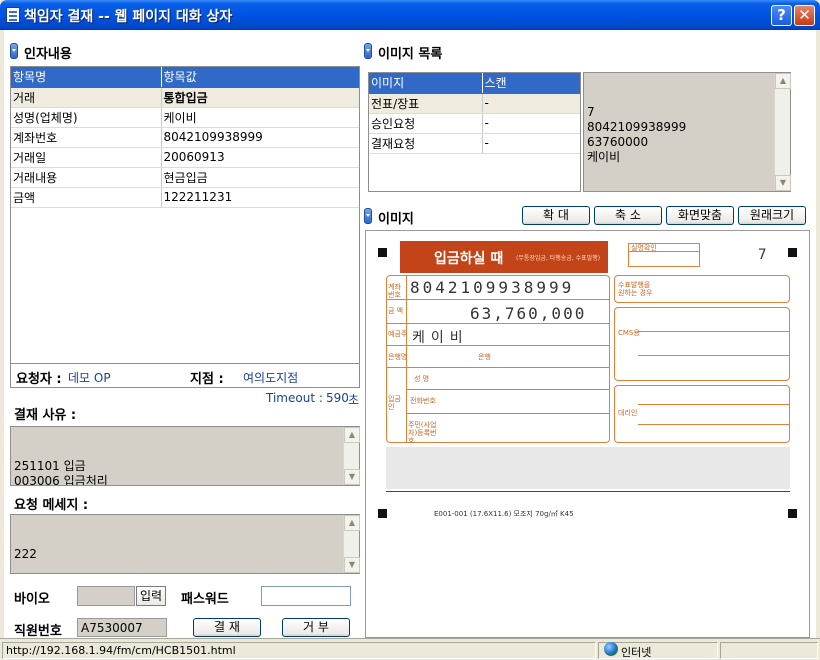 The image size is (820, 660). I want to click on slip-left-block, so click(498, 359).